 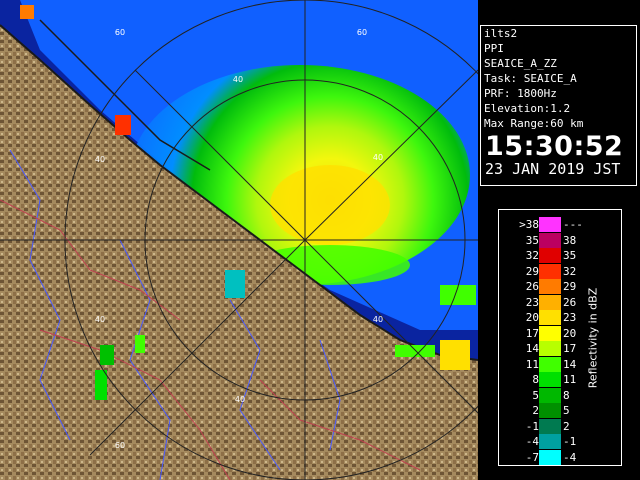 I want to click on scan-date: 23 JAN 2019 JST, so click(x=553, y=169).